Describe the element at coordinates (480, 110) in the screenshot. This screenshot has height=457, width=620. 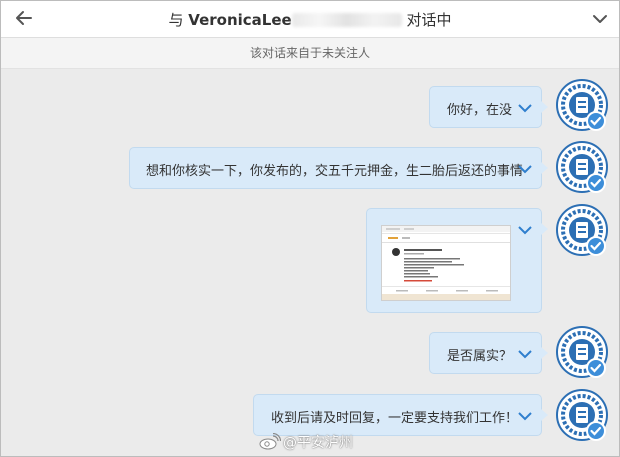
I see `message-text: 你好，在没` at that location.